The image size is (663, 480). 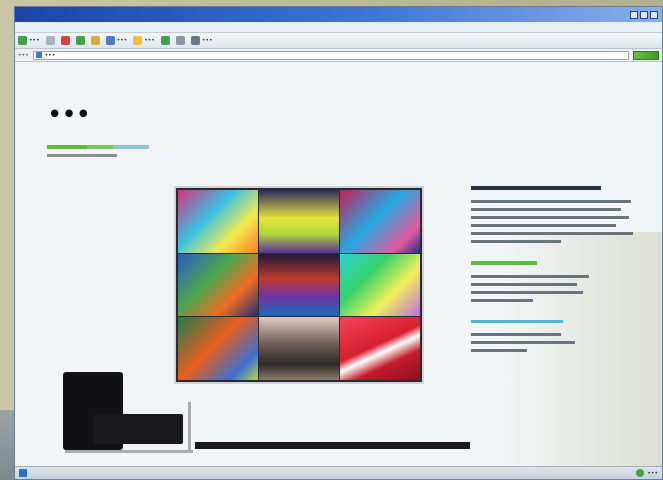 I want to click on back-button: •••, so click(x=29, y=40).